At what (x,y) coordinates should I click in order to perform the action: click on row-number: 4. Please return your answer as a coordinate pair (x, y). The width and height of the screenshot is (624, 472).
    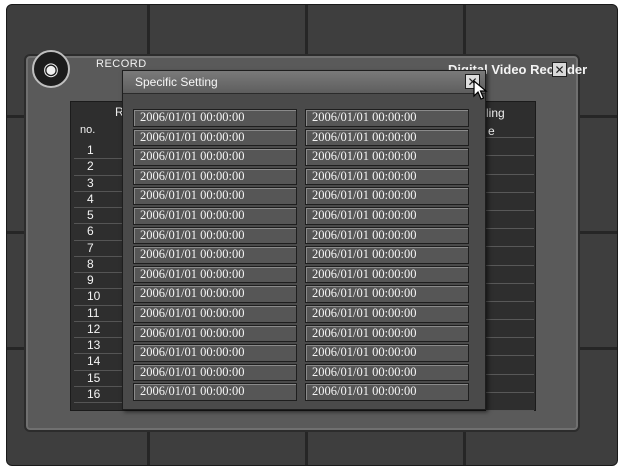
    Looking at the image, I should click on (99, 200).